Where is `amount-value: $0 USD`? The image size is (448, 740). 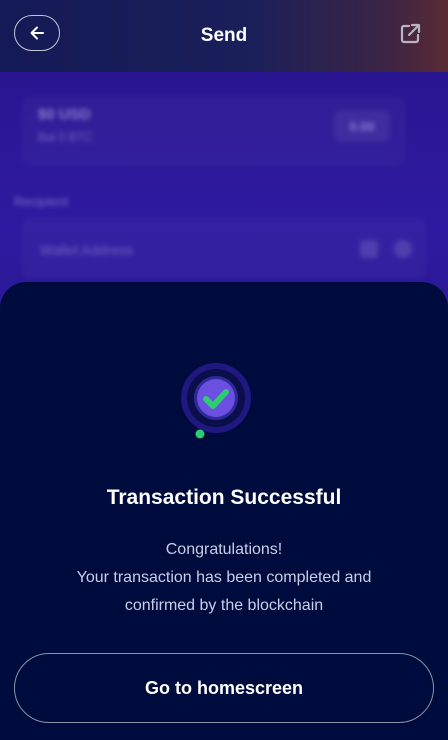 amount-value: $0 USD is located at coordinates (64, 114).